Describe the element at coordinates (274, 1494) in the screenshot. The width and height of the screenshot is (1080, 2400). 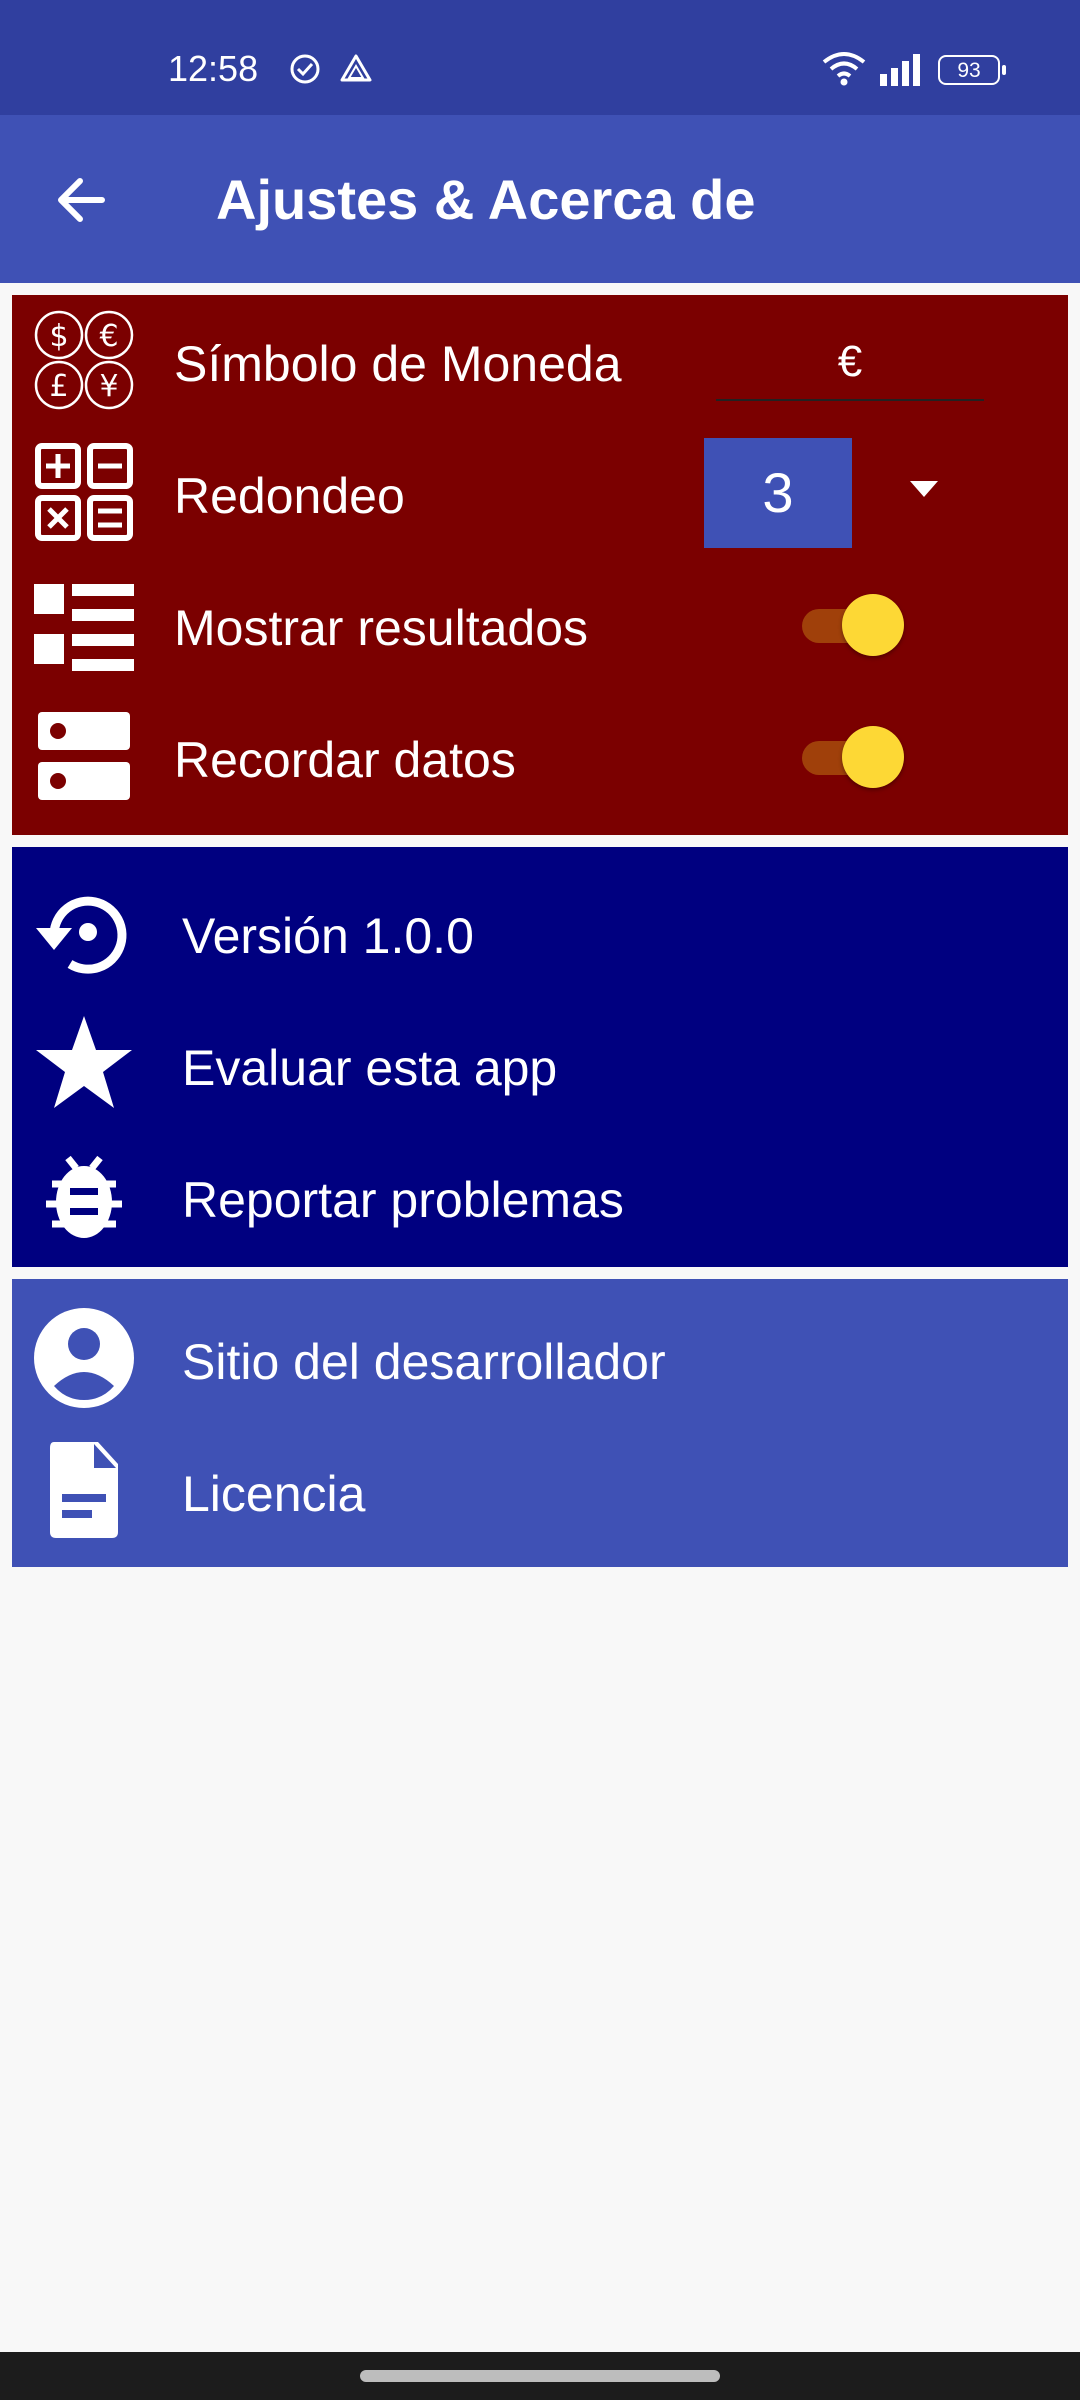
I see `license-label: Licencia` at that location.